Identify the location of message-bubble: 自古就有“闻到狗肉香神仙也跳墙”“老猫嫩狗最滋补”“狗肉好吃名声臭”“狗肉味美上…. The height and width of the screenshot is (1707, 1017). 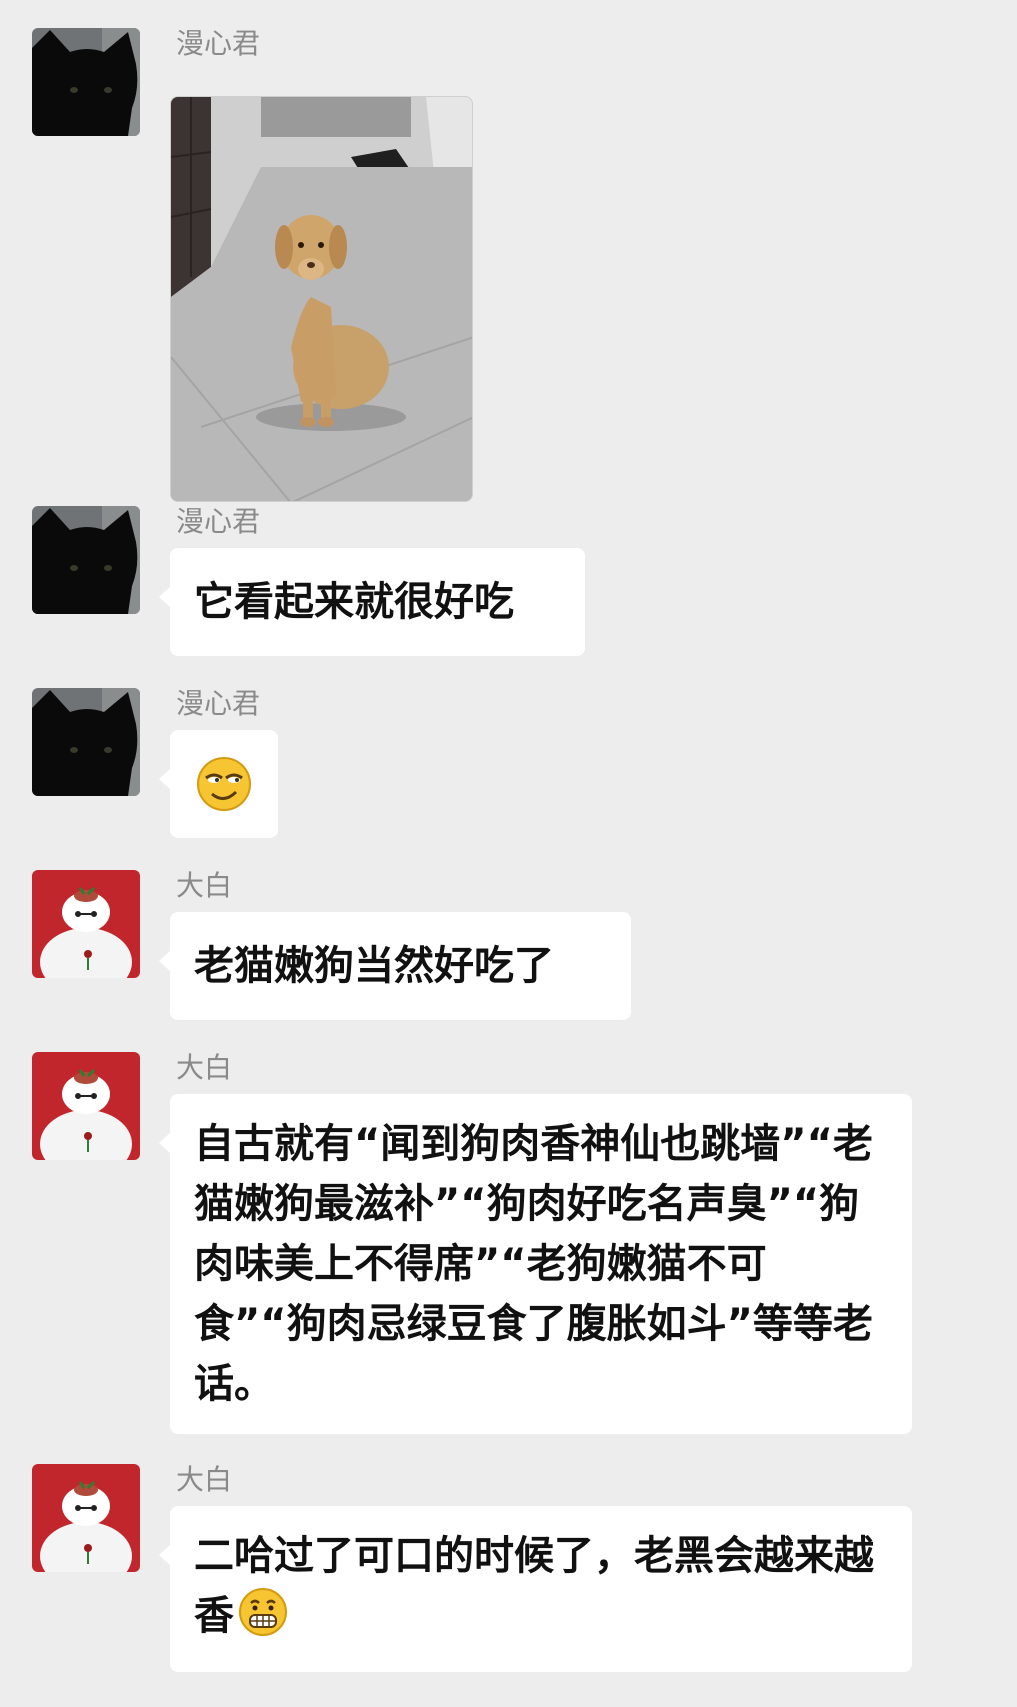
(535, 1264).